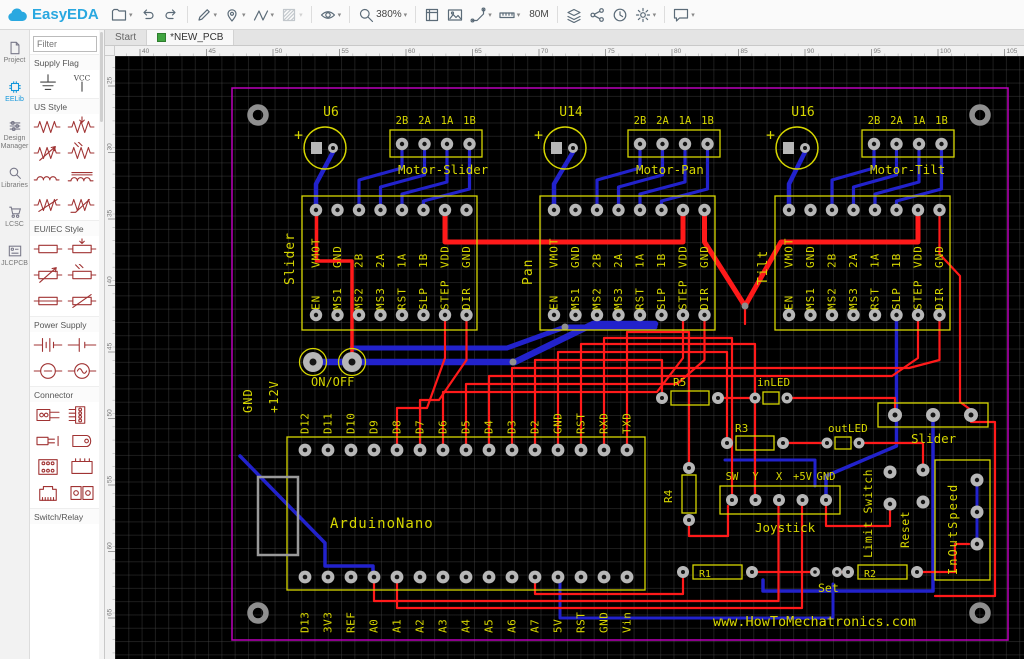 Image resolution: width=1024 pixels, height=659 pixels. I want to click on silk-text: SW, so click(732, 477).